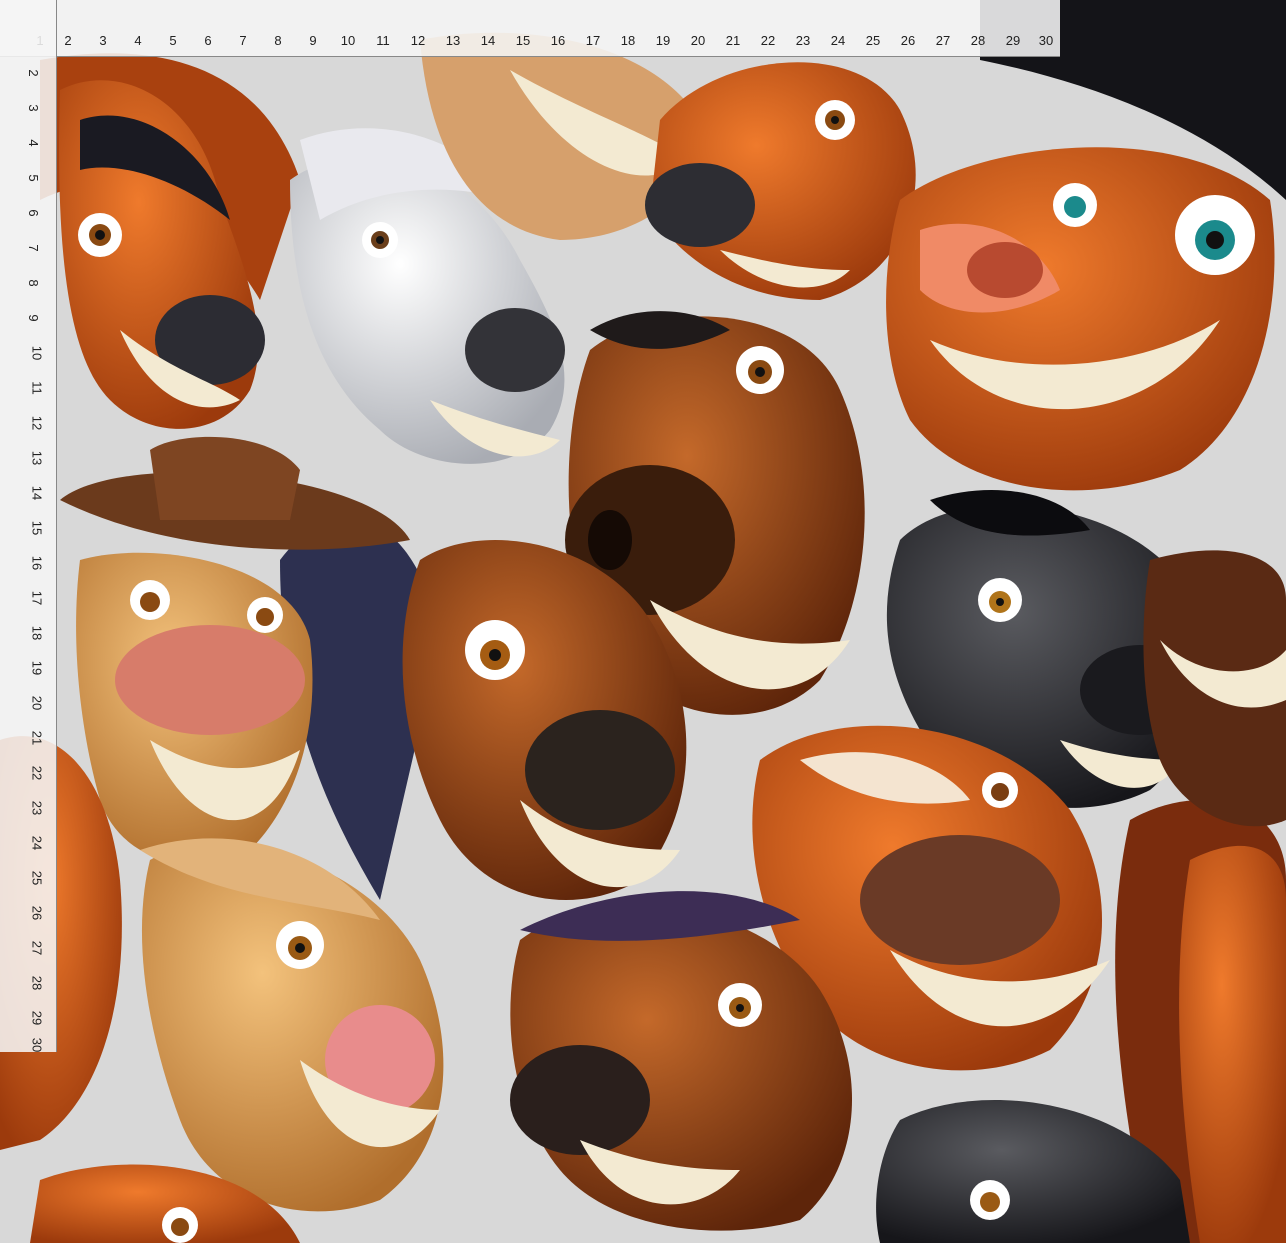  I want to click on horse-face, so click(1232, 1044).